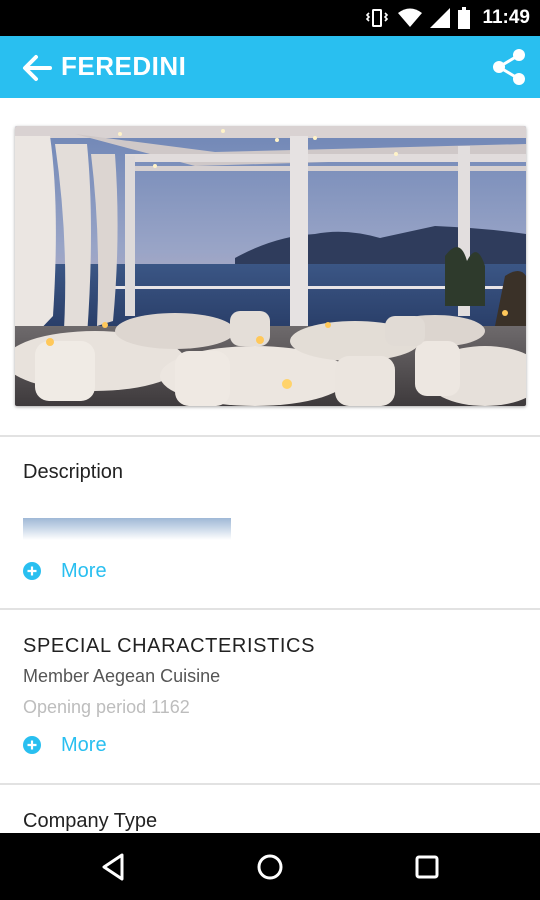 This screenshot has height=900, width=540. Describe the element at coordinates (440, 18) in the screenshot. I see `signal-icon` at that location.